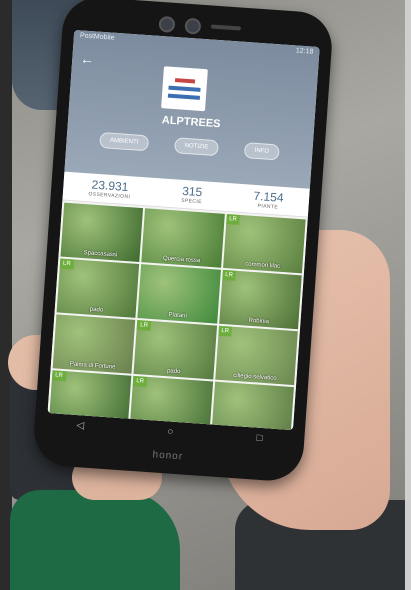 The width and height of the screenshot is (411, 590). I want to click on species-caption: Spaccasassi, so click(100, 254).